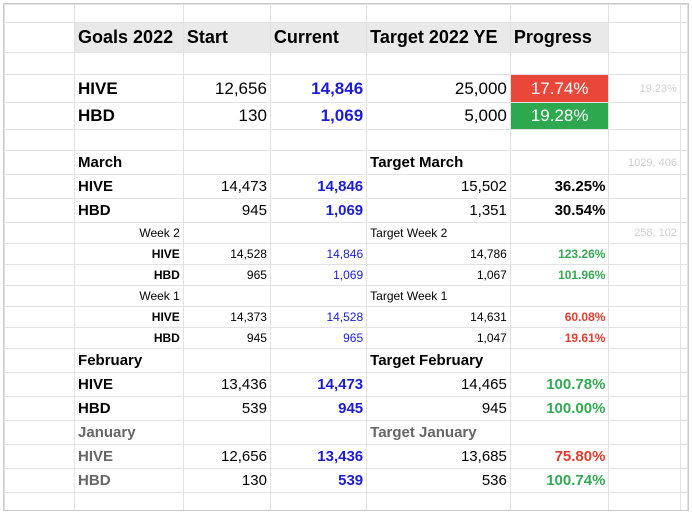 The width and height of the screenshot is (692, 514). What do you see at coordinates (226, 186) in the screenshot?
I see `row-start: 14,473` at bounding box center [226, 186].